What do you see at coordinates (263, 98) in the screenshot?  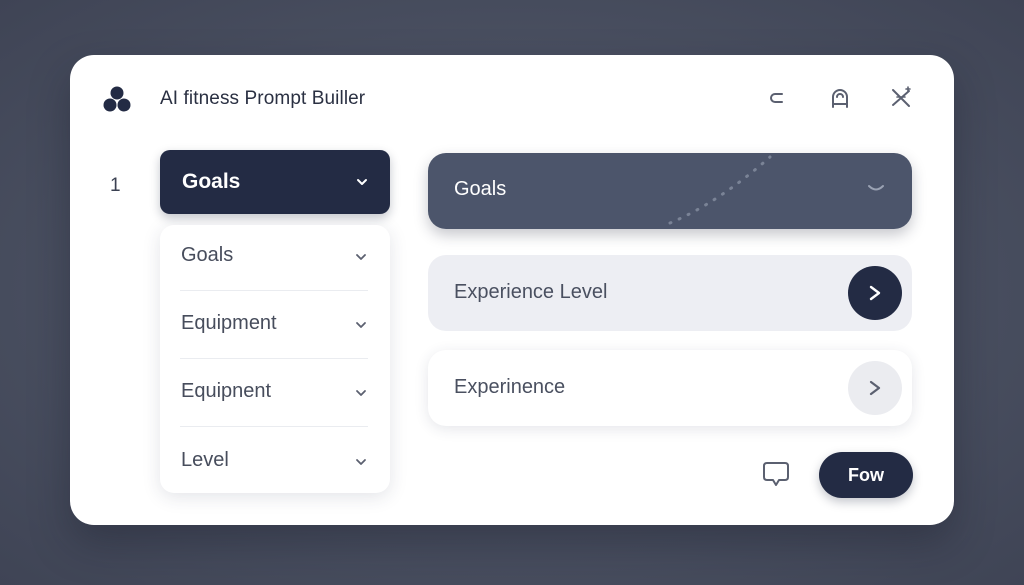 I see `app-title: AI fitness Prompt Builler` at bounding box center [263, 98].